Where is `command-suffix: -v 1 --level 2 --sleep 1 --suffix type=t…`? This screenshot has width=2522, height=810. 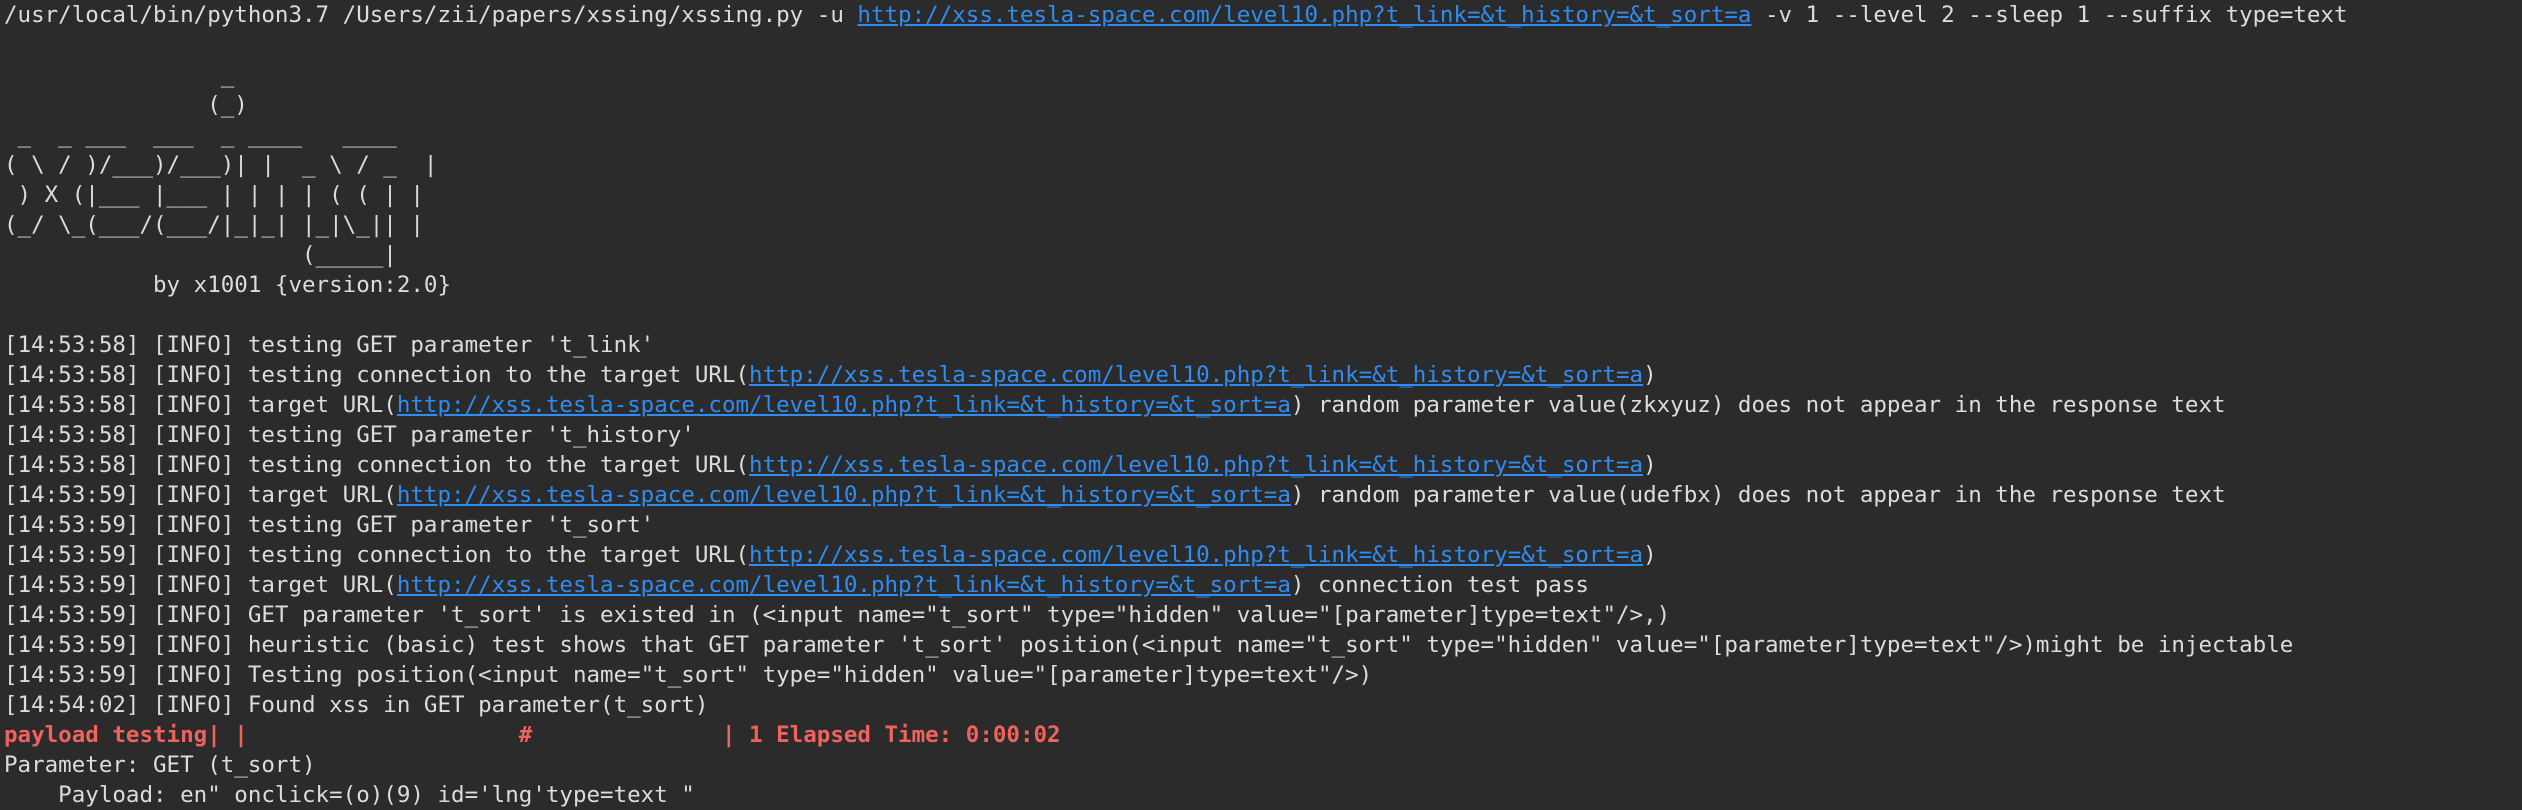
command-suffix: -v 1 --level 2 --sleep 1 --suffix type=t… is located at coordinates (2049, 15).